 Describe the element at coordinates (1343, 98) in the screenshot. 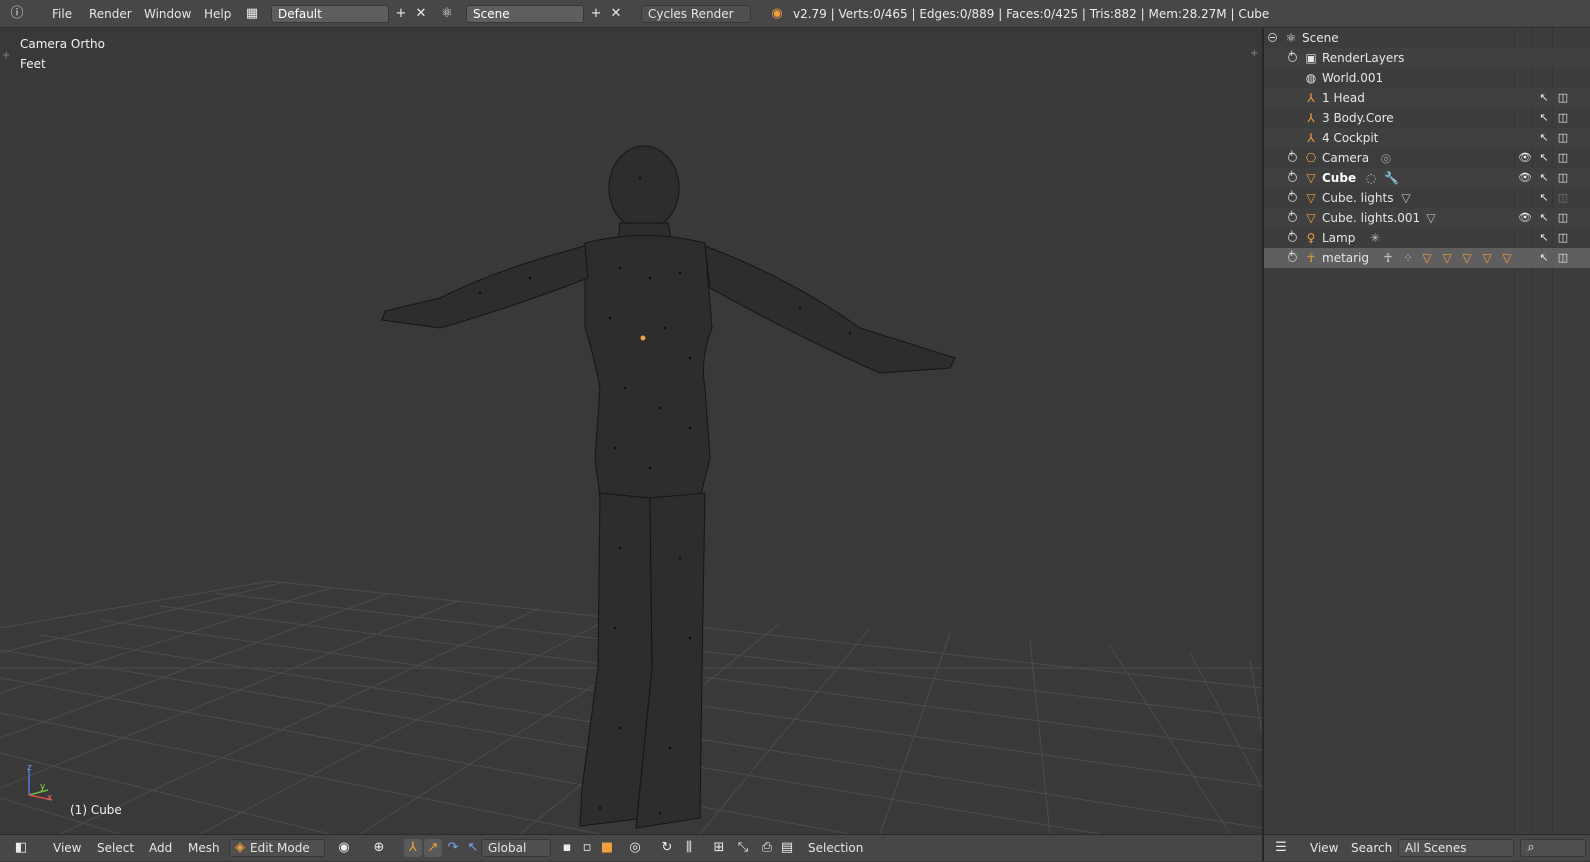

I see `outliner-label: 1 Head` at that location.